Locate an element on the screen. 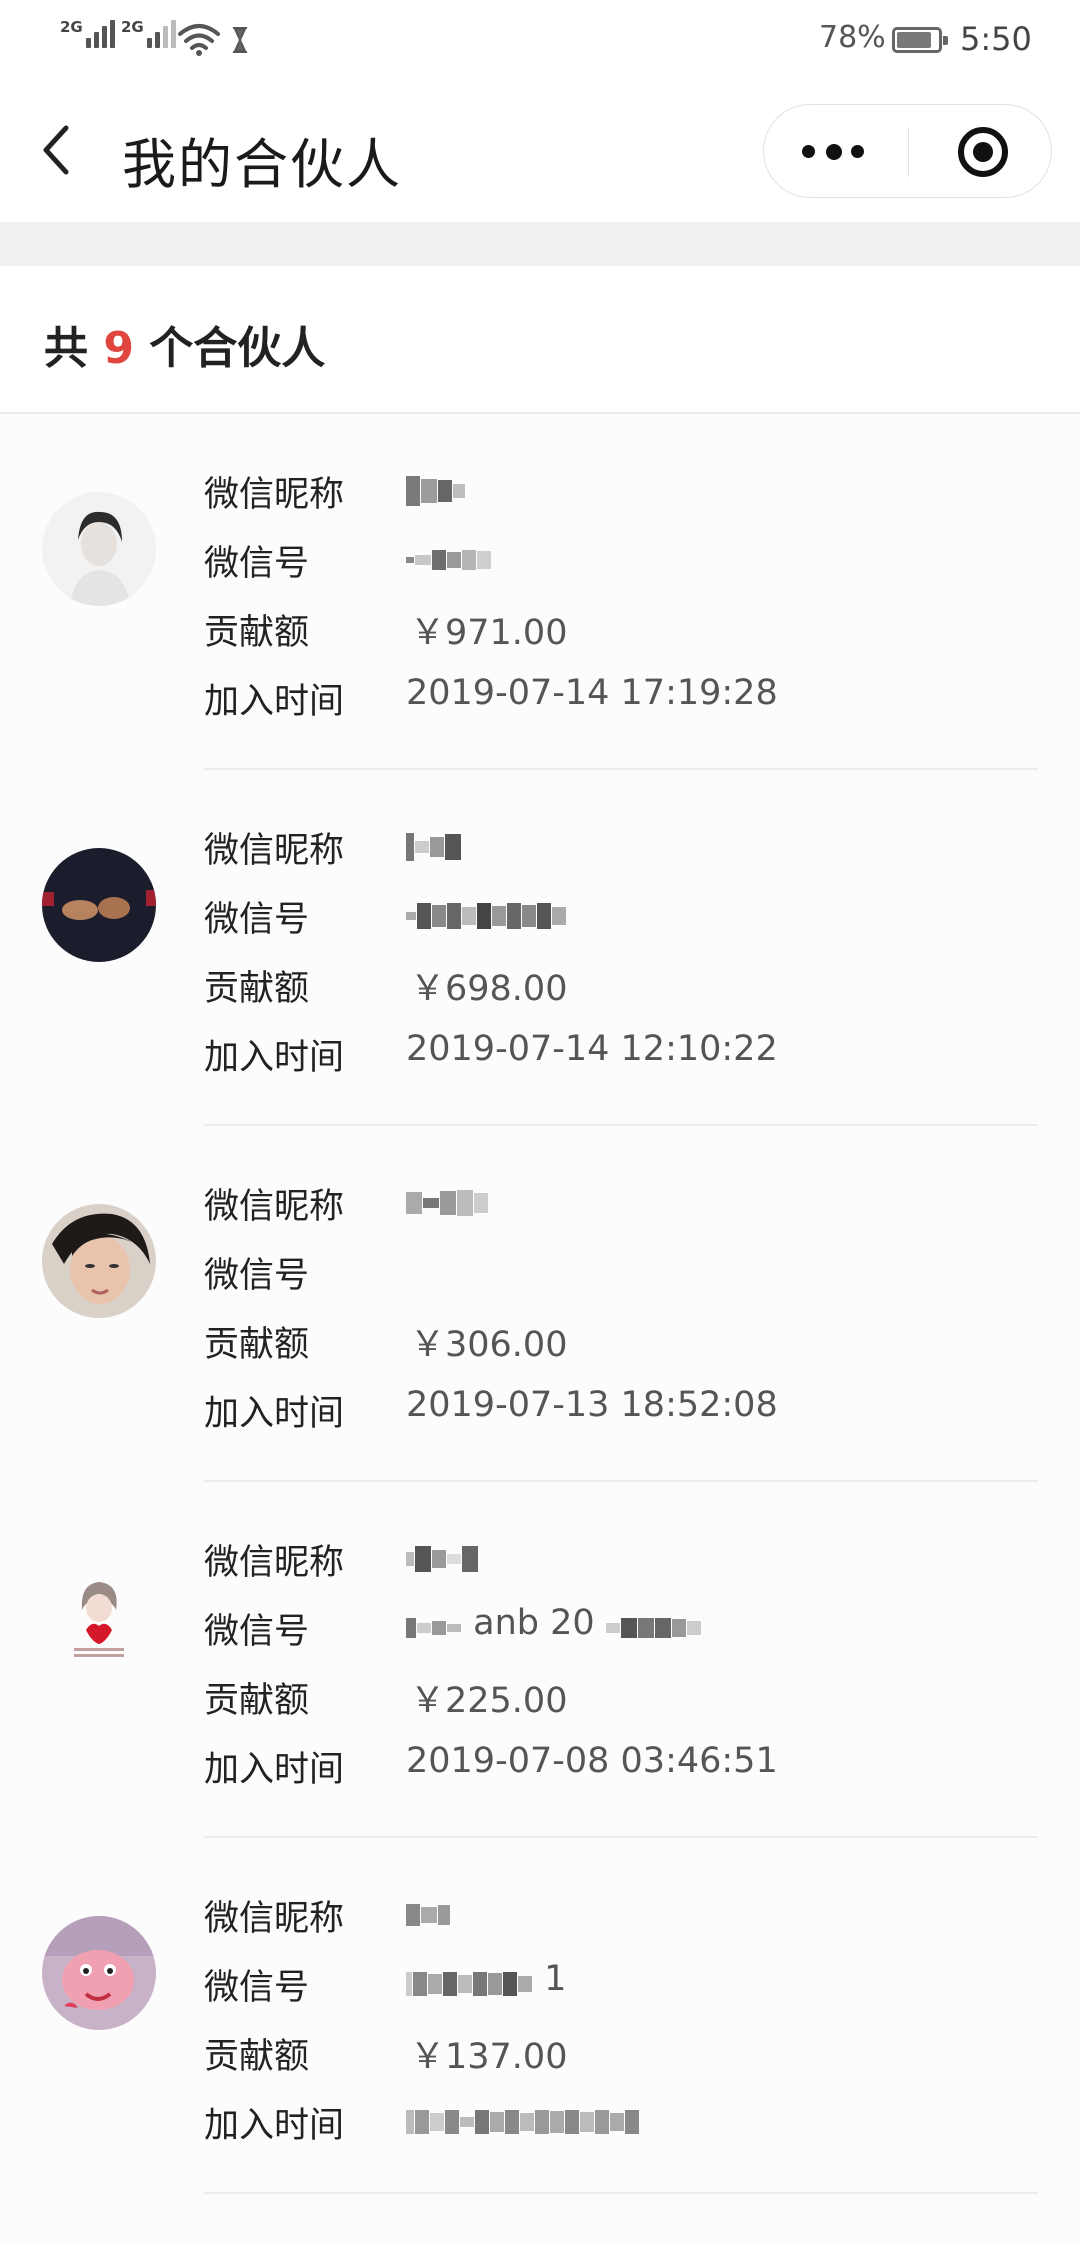 The image size is (1080, 2244). contribution-value: ￥971.00 is located at coordinates (489, 633).